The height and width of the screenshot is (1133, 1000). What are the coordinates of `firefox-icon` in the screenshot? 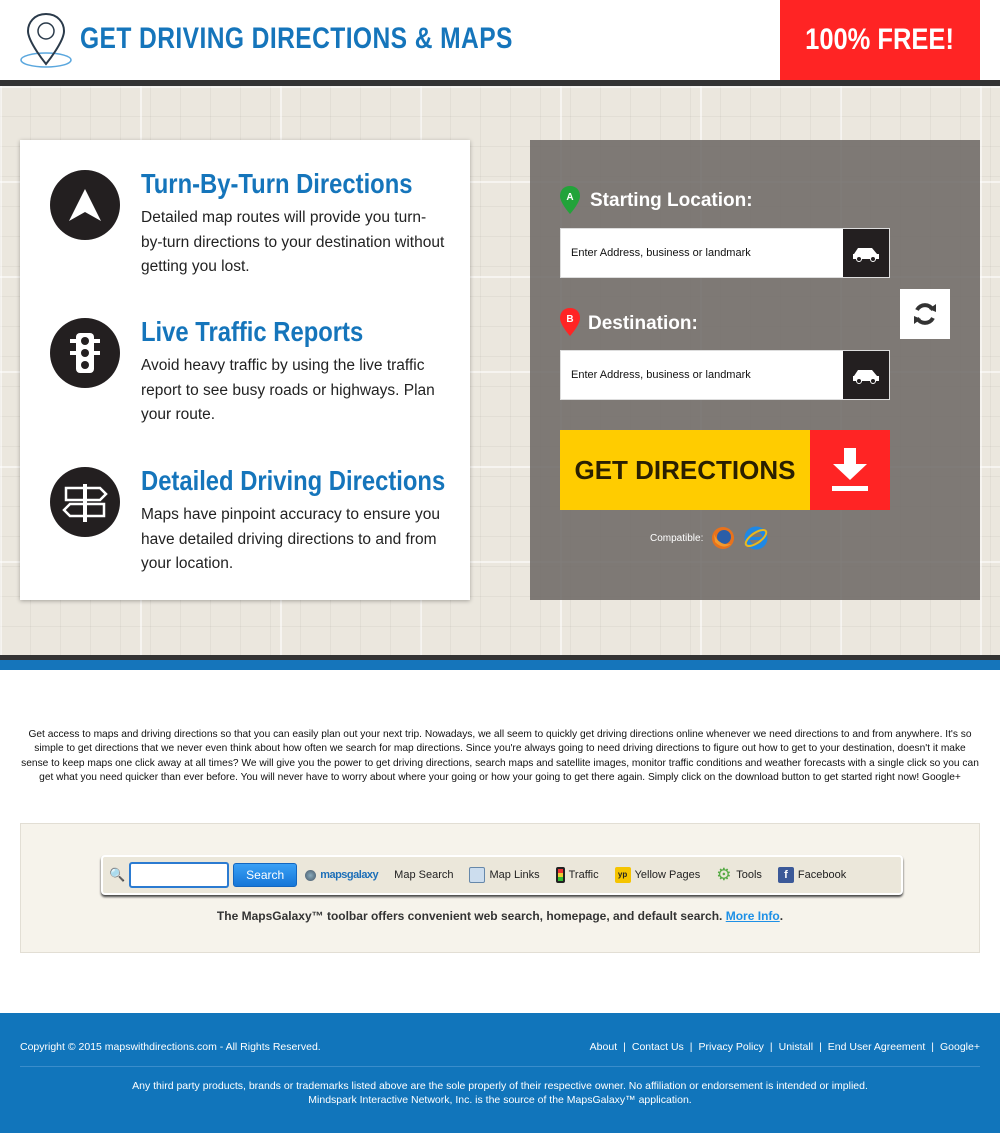 It's located at (723, 538).